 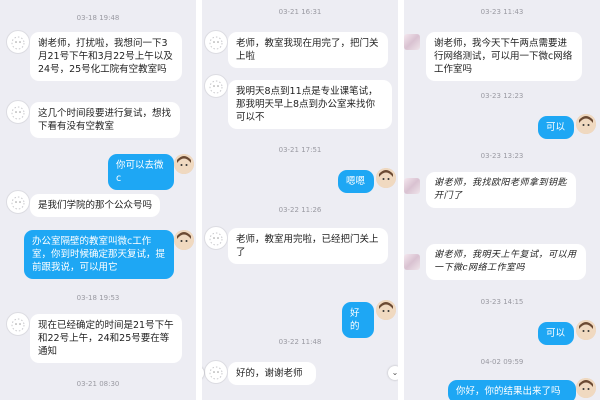 I want to click on message-bubble: 我明天8点到11点是专业课笔试，那我明天早上8点到办公室来找你可以不, so click(x=310, y=104).